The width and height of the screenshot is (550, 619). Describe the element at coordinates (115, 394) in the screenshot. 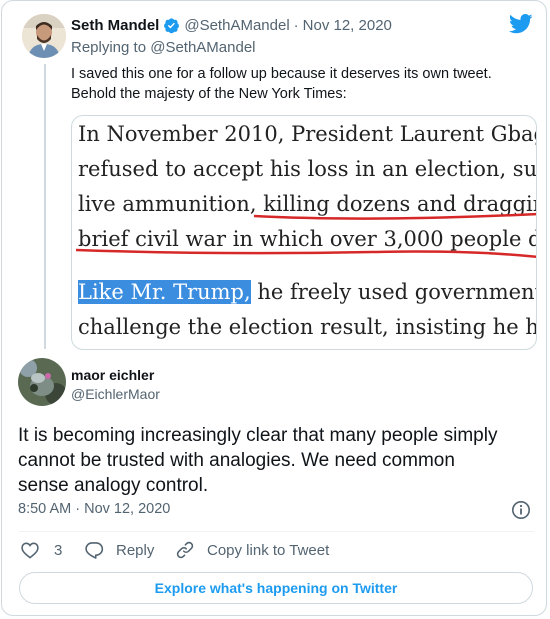

I see `author-handle: @EichlerMaor` at that location.